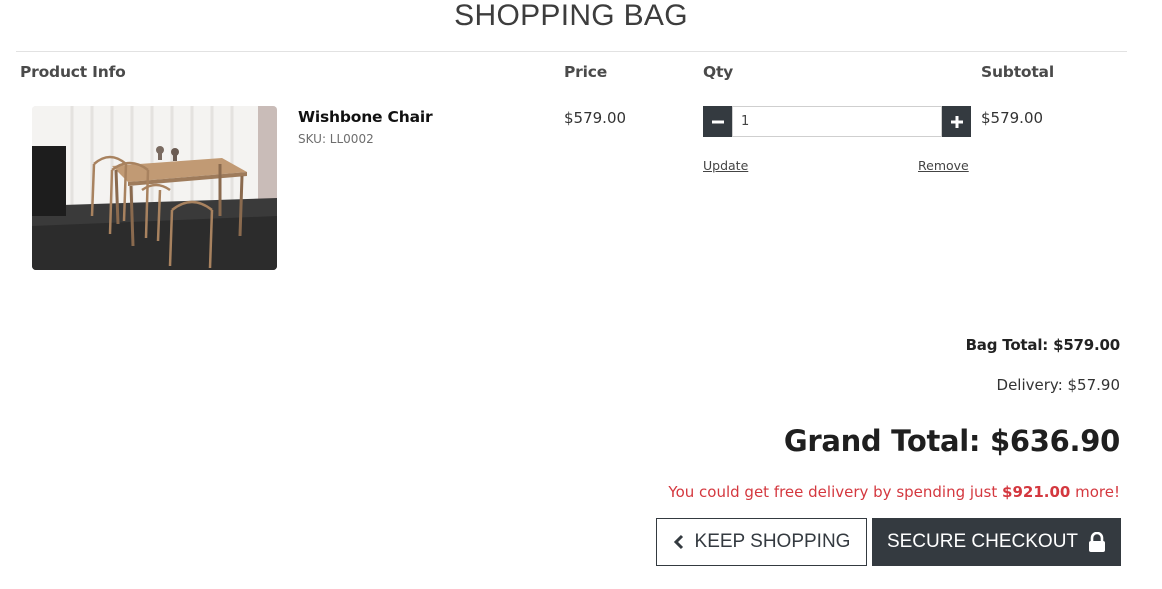 This screenshot has height=589, width=1162. What do you see at coordinates (772, 541) in the screenshot?
I see `keep-shopping-label: KEEP SHOPPING` at bounding box center [772, 541].